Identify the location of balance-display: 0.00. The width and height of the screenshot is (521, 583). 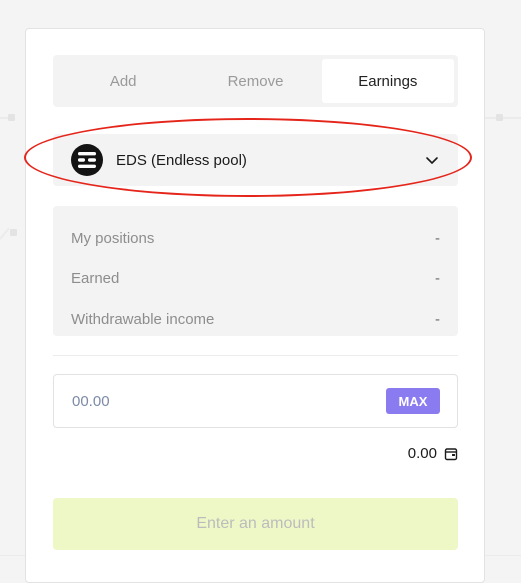
(433, 453).